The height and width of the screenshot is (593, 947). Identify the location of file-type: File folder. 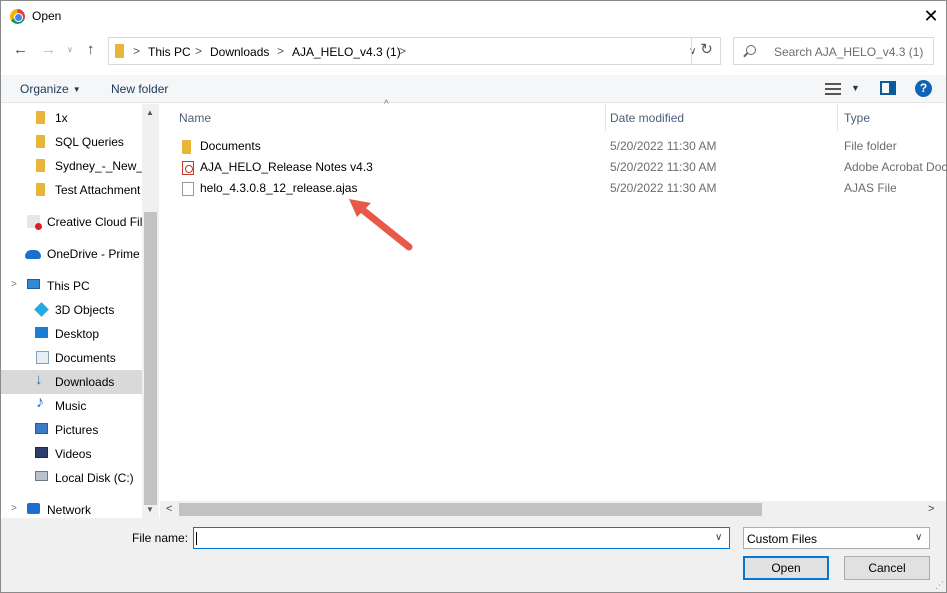
(870, 146).